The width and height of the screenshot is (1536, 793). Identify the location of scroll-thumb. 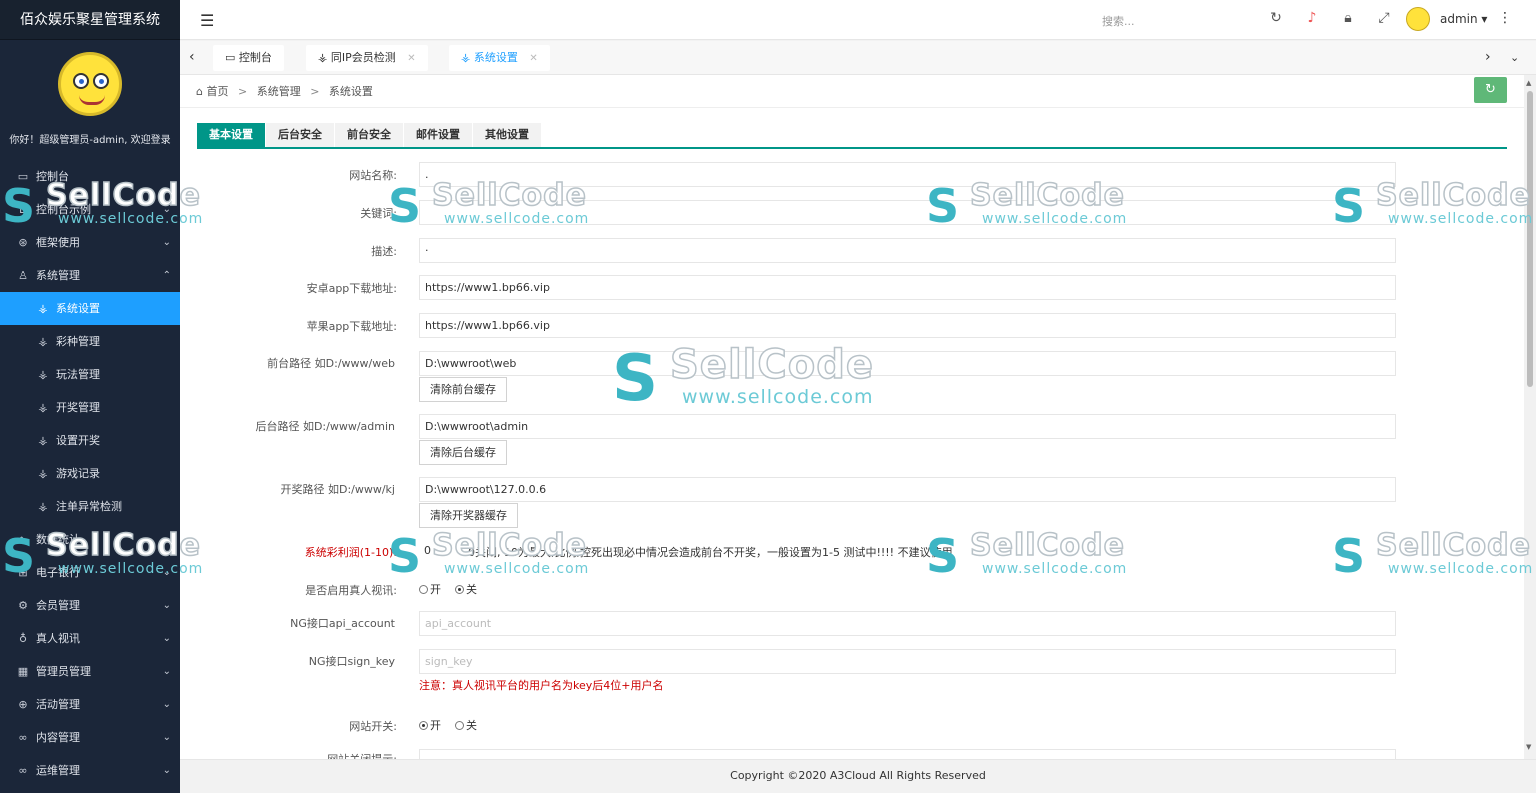
(1530, 239).